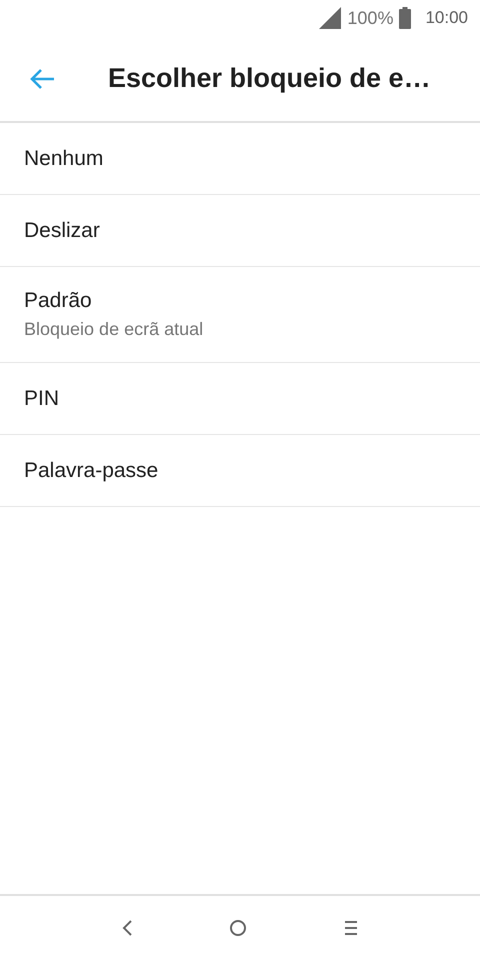  Describe the element at coordinates (240, 159) in the screenshot. I see `lock-option: Nenhum` at that location.